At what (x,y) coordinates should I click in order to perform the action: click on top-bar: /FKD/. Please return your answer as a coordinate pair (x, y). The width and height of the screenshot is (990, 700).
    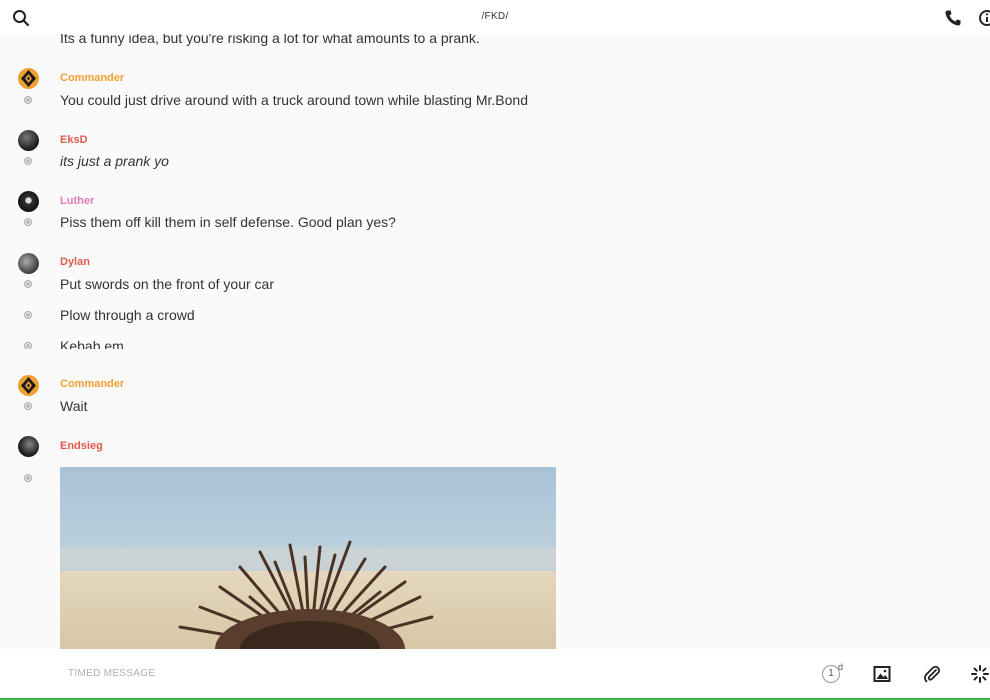
    Looking at the image, I should click on (495, 17).